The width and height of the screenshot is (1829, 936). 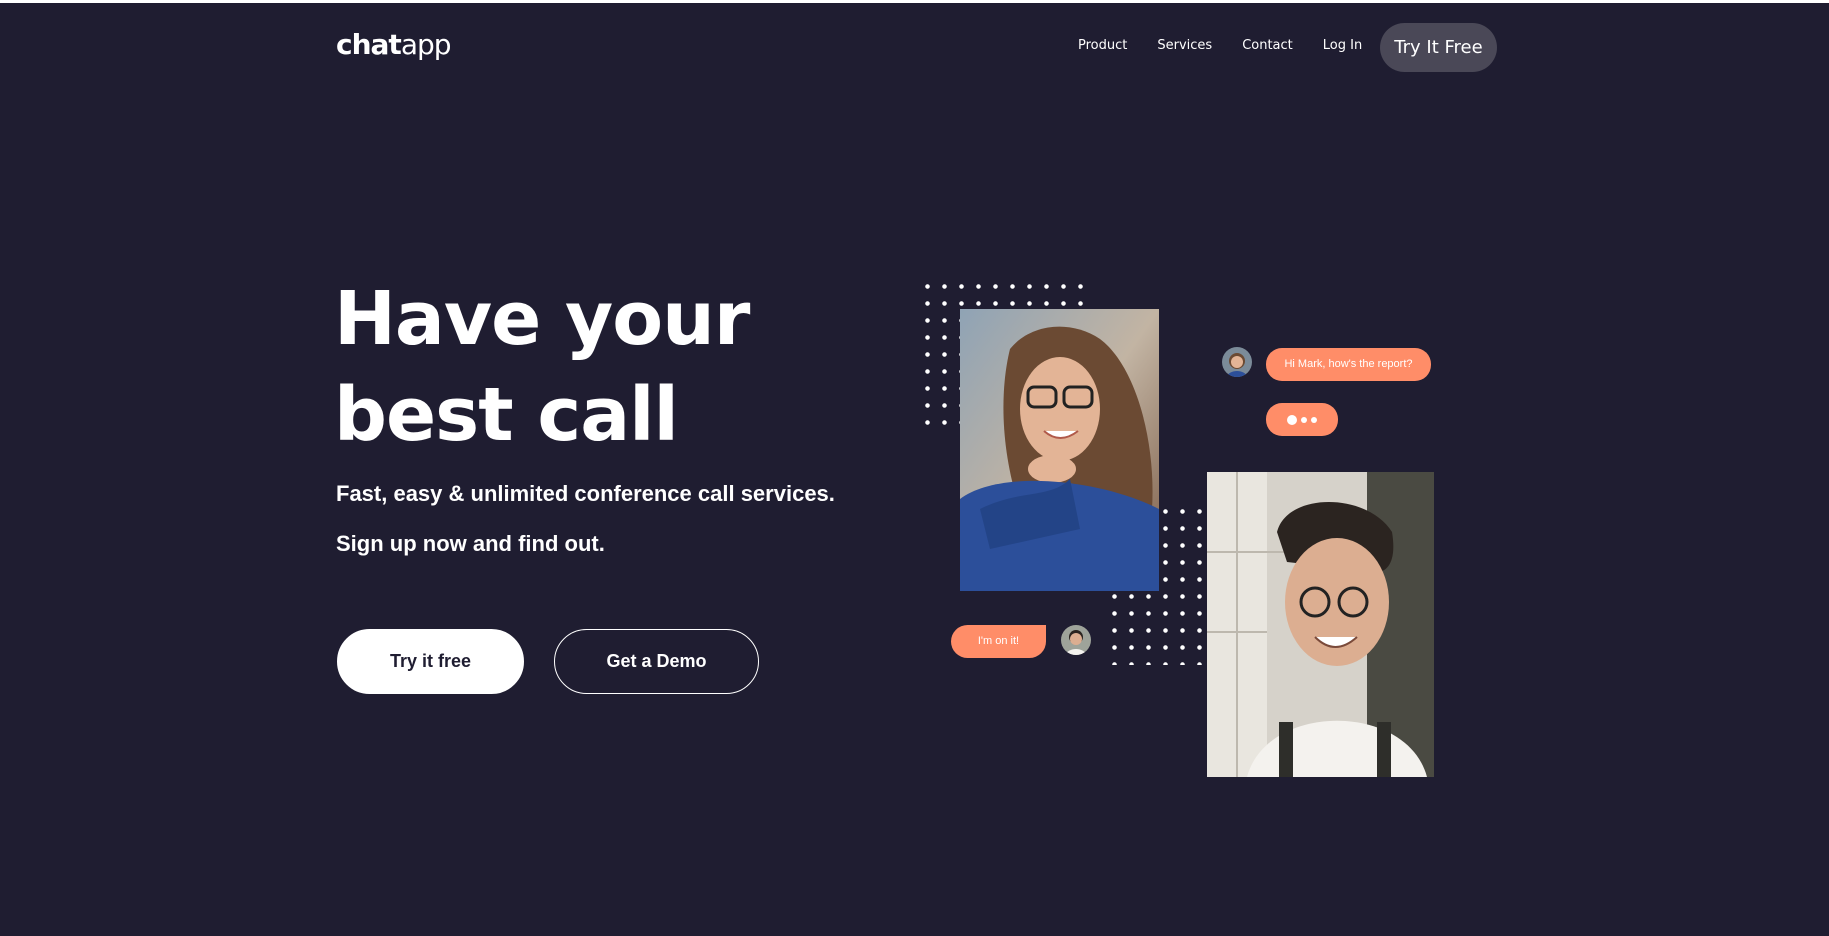 I want to click on nav-link-contact: Contact, so click(x=1267, y=46).